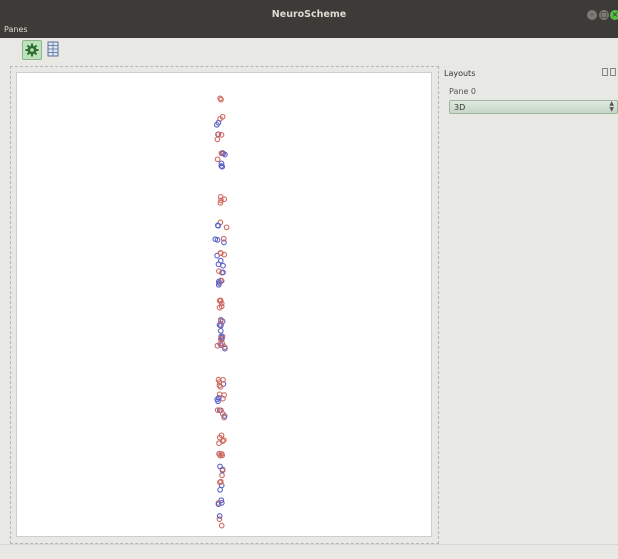  Describe the element at coordinates (309, 14) in the screenshot. I see `window-title: NeuroScheme` at that location.